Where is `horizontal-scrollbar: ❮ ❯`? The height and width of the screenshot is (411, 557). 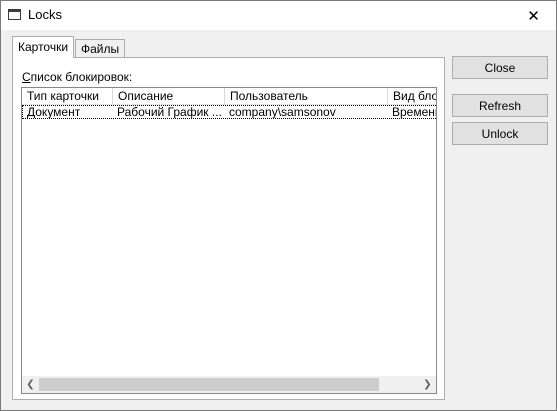 horizontal-scrollbar: ❮ ❯ is located at coordinates (229, 384).